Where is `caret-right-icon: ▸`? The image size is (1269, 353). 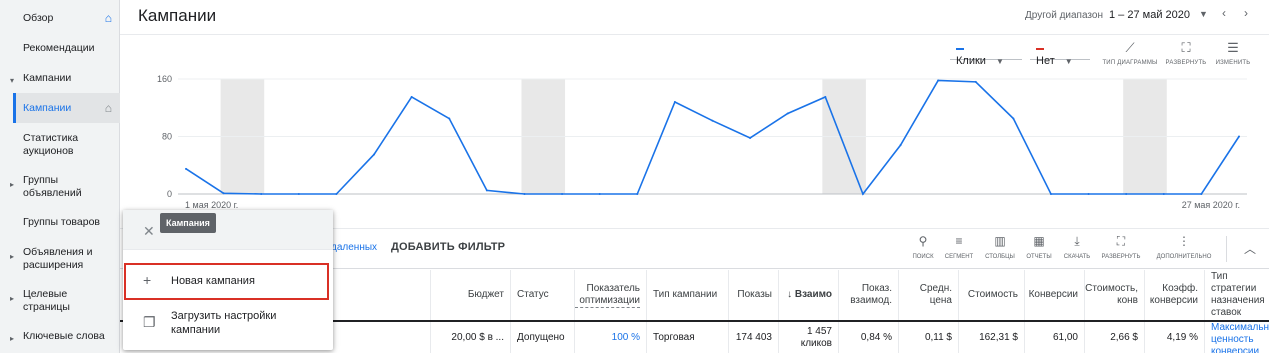 caret-right-icon: ▸ is located at coordinates (12, 256).